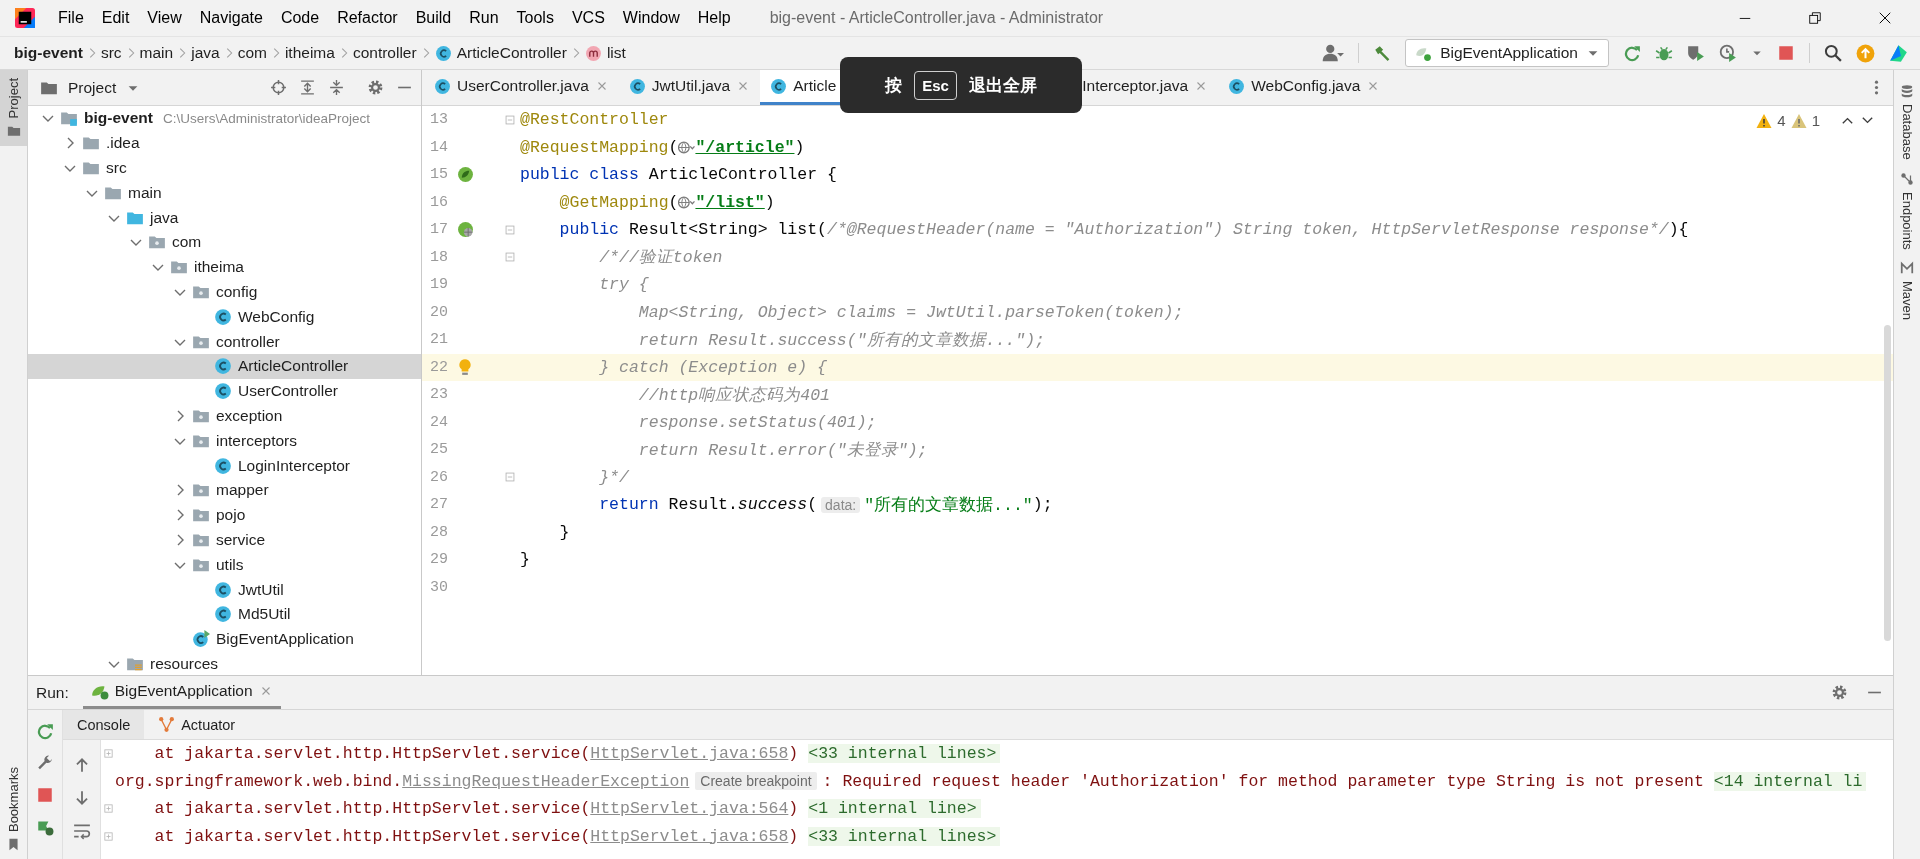  What do you see at coordinates (730, 202) in the screenshot?
I see `code-text: "/list"` at bounding box center [730, 202].